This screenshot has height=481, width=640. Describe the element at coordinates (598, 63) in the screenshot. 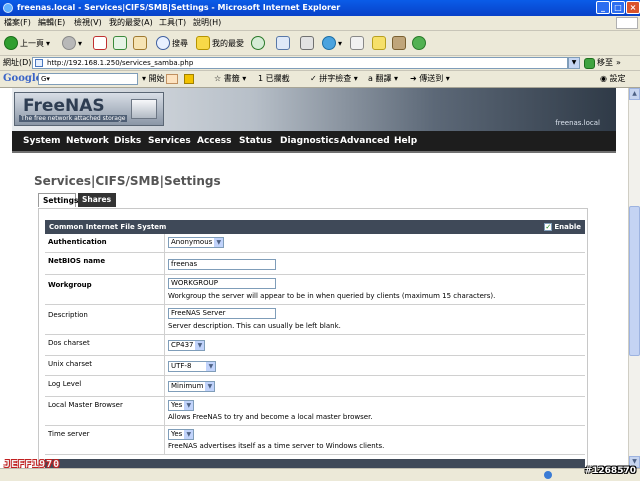

I see `go-button: 移至` at that location.